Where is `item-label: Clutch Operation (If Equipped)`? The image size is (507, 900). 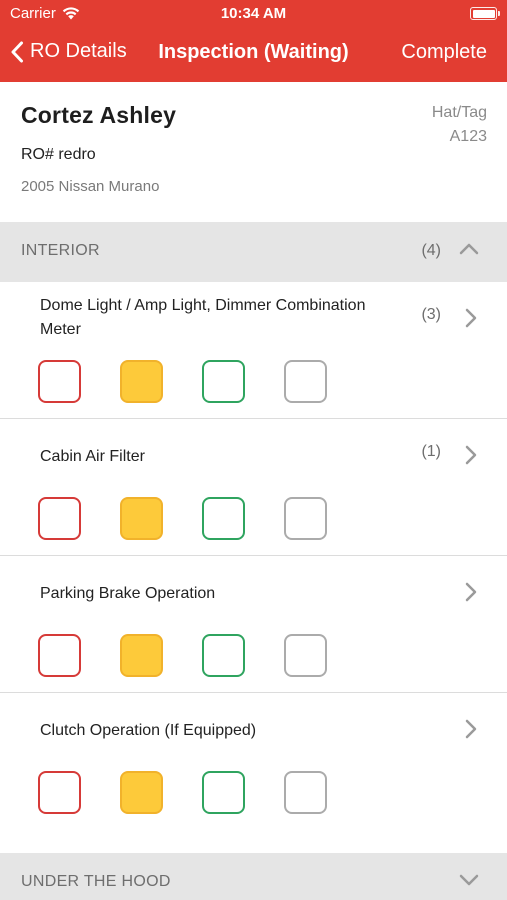
item-label: Clutch Operation (If Equipped) is located at coordinates (148, 730).